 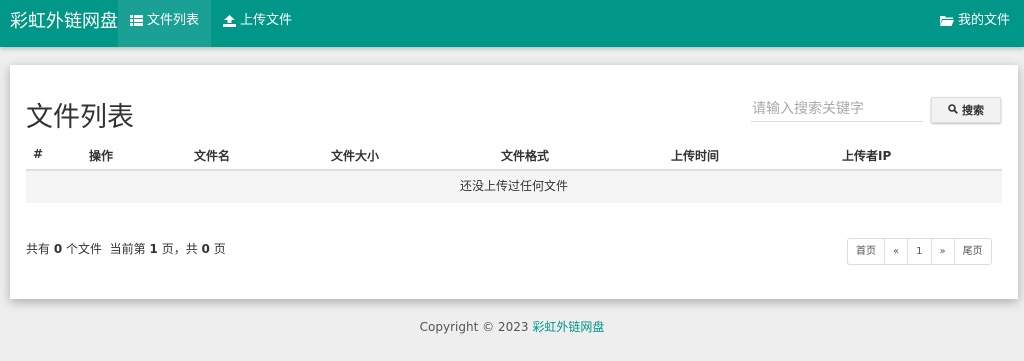 I want to click on next-page-button: », so click(x=942, y=251).